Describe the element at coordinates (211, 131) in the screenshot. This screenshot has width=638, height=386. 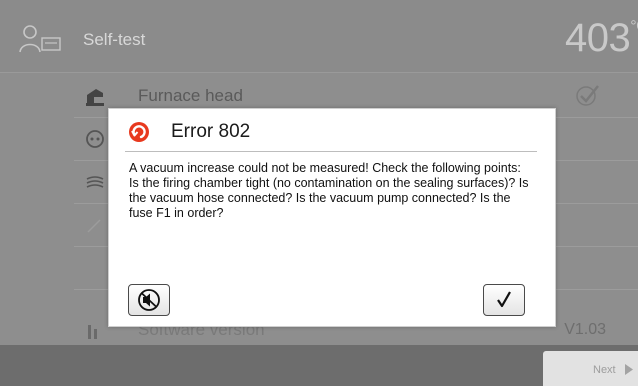
I see `dialog-title: Error 802` at that location.